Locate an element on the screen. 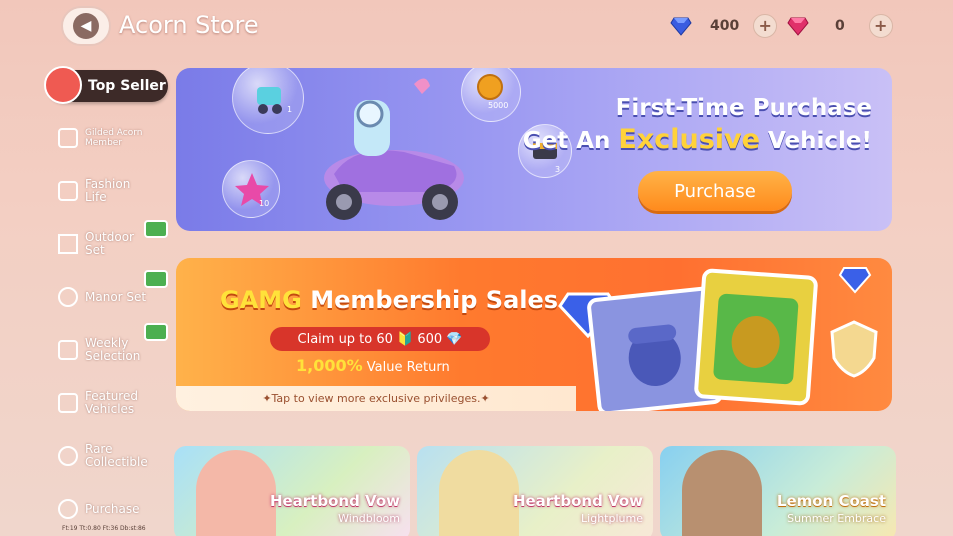 The width and height of the screenshot is (953, 536). scooter-vehicle-image is located at coordinates (394, 149).